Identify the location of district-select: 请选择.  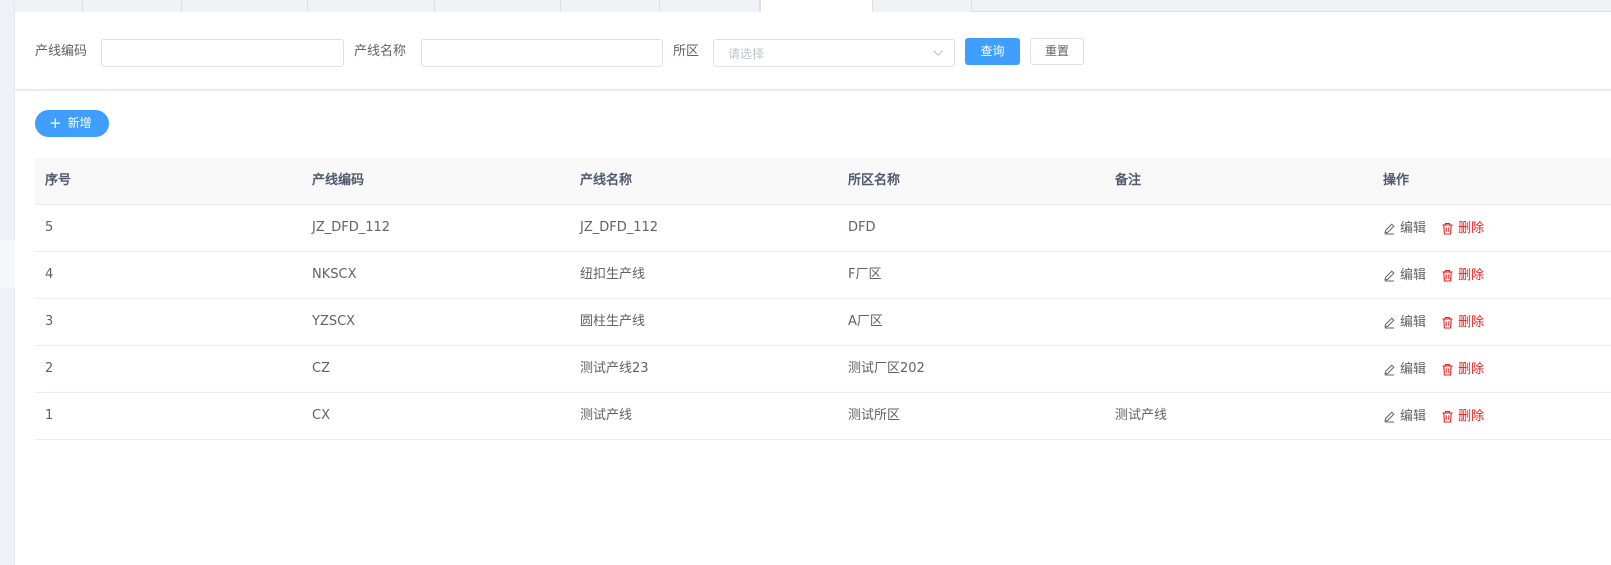
(834, 53).